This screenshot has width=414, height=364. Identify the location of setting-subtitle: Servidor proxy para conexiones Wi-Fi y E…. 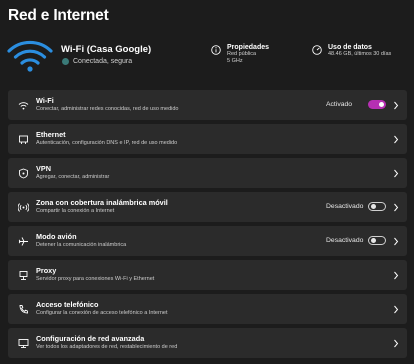
(95, 279).